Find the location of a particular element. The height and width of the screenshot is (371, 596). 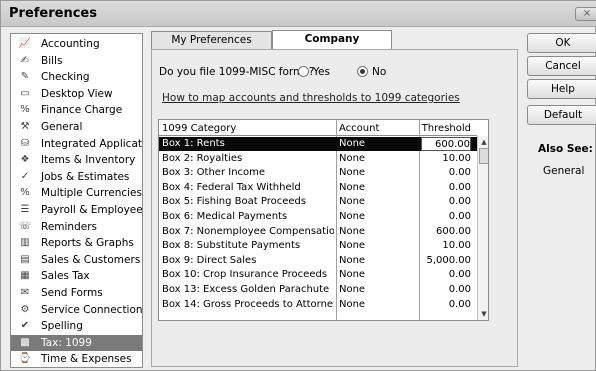

sidebar-item-label: Spelling is located at coordinates (62, 326).